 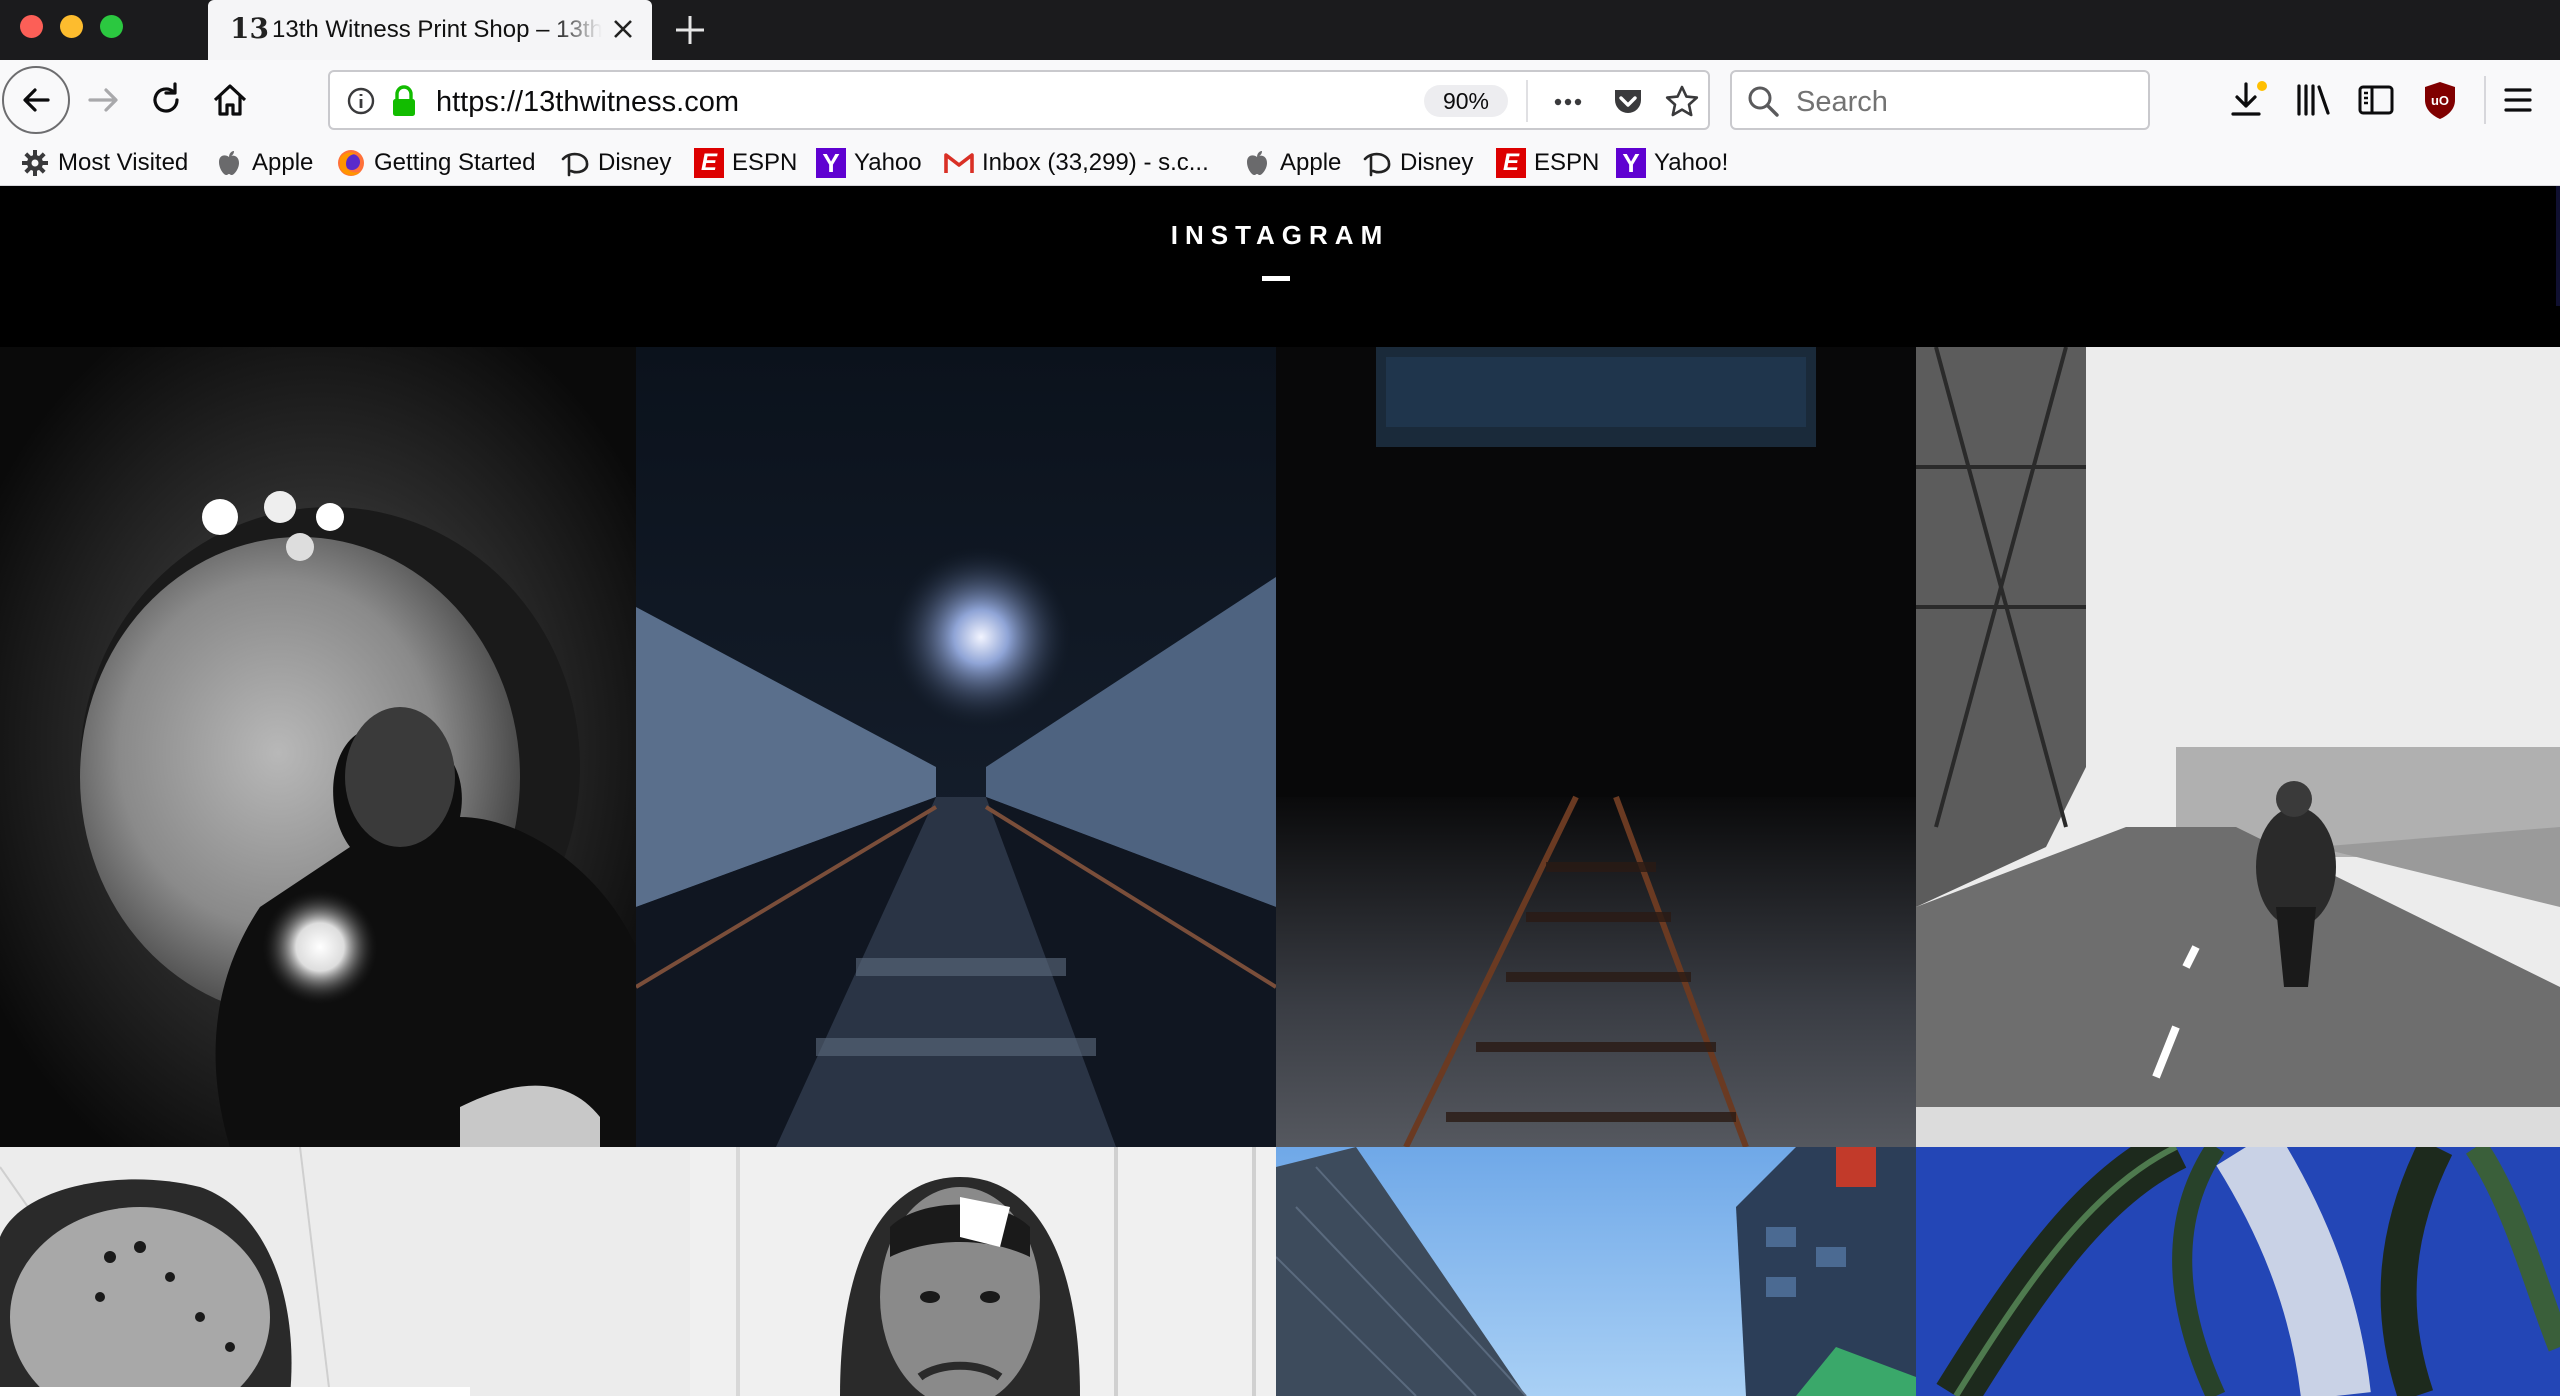 I want to click on bookmark-yahoo: Y Yahoo, so click(x=869, y=163).